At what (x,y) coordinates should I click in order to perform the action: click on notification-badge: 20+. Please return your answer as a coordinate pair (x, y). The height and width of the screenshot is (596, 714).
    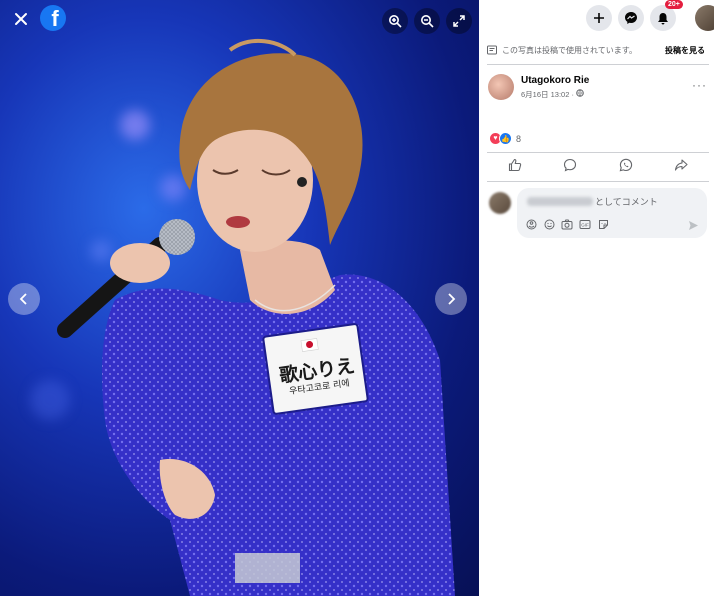
    Looking at the image, I should click on (674, 4).